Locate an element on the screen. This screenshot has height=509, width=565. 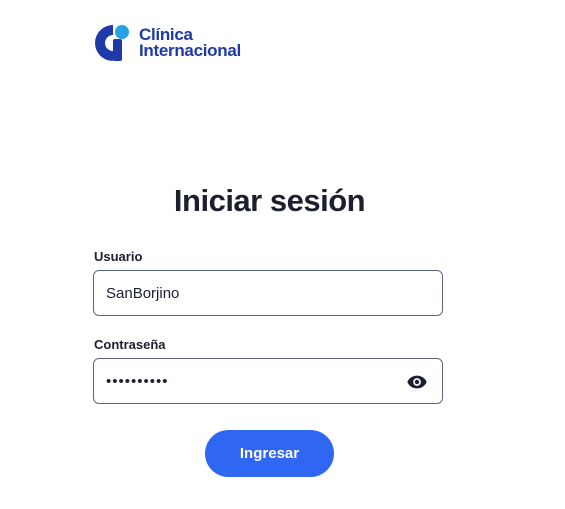
username-label: Usuario is located at coordinates (118, 256).